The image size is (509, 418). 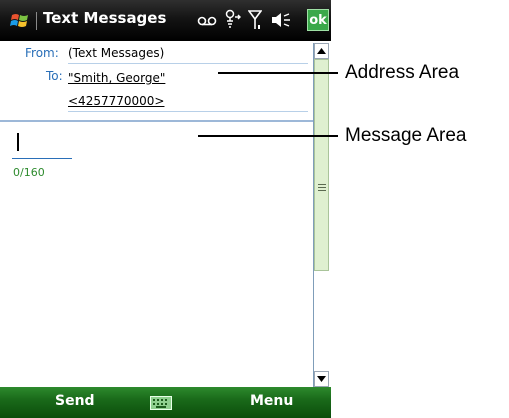 What do you see at coordinates (116, 101) in the screenshot?
I see `to-recipient-number: <4257770000>` at bounding box center [116, 101].